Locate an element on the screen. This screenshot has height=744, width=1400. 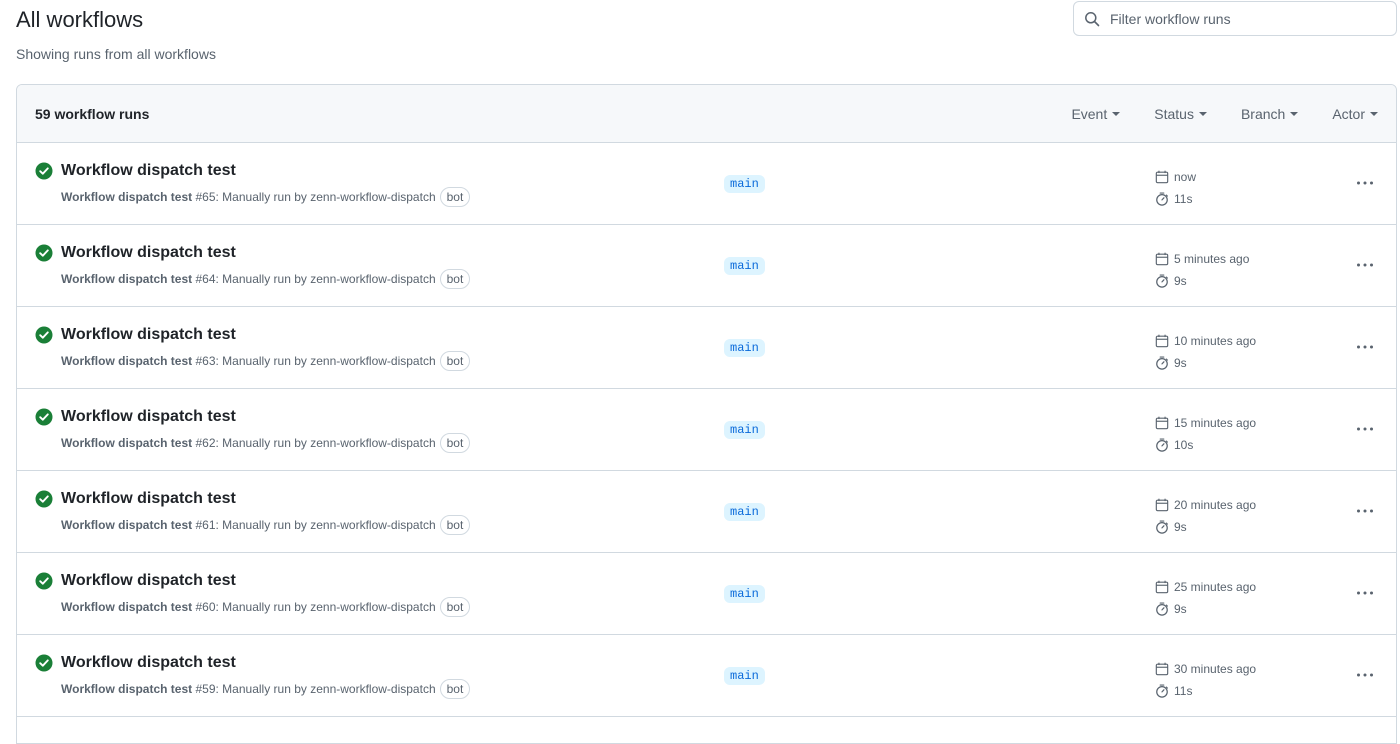
run-started-line: 10 minutes ago is located at coordinates (1205, 341).